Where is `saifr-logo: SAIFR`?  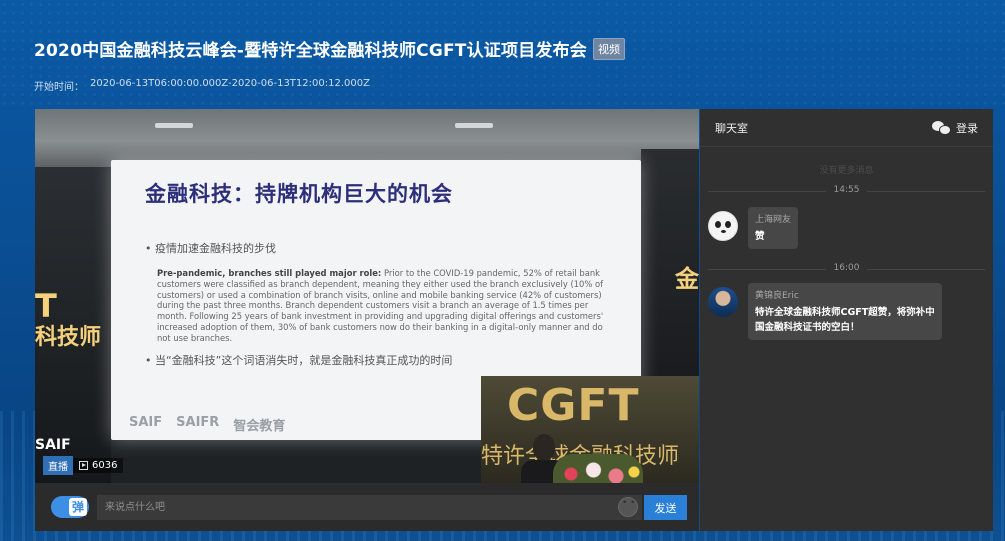 saifr-logo: SAIFR is located at coordinates (198, 422).